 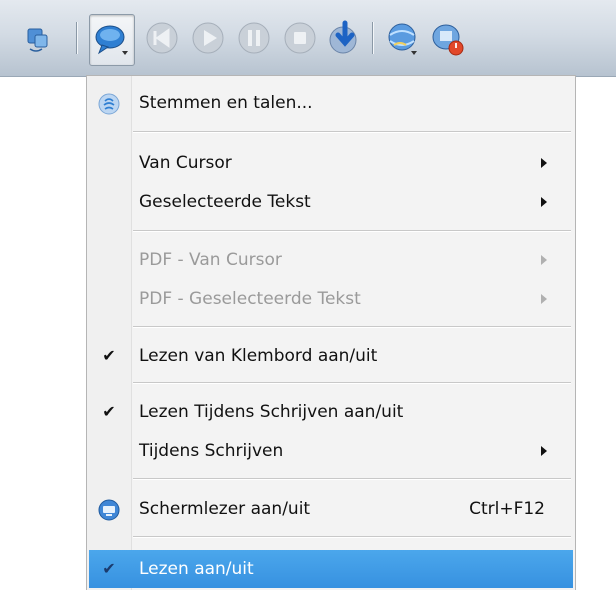 I want to click on globe-menu-icon, so click(x=403, y=38).